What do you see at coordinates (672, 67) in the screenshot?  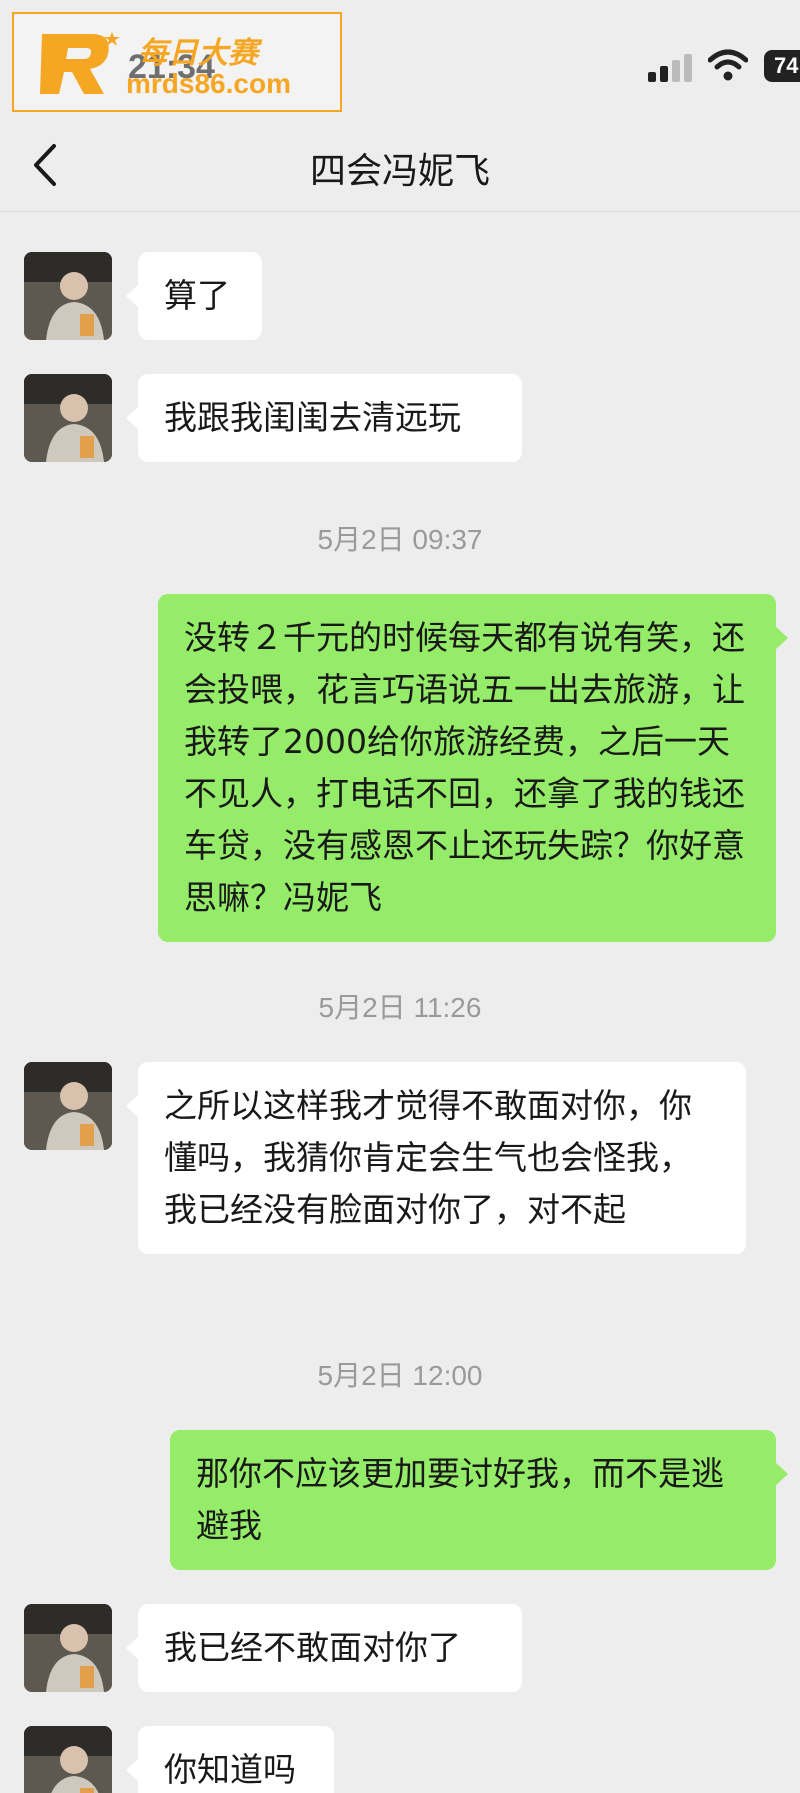 I see `signal-icon` at bounding box center [672, 67].